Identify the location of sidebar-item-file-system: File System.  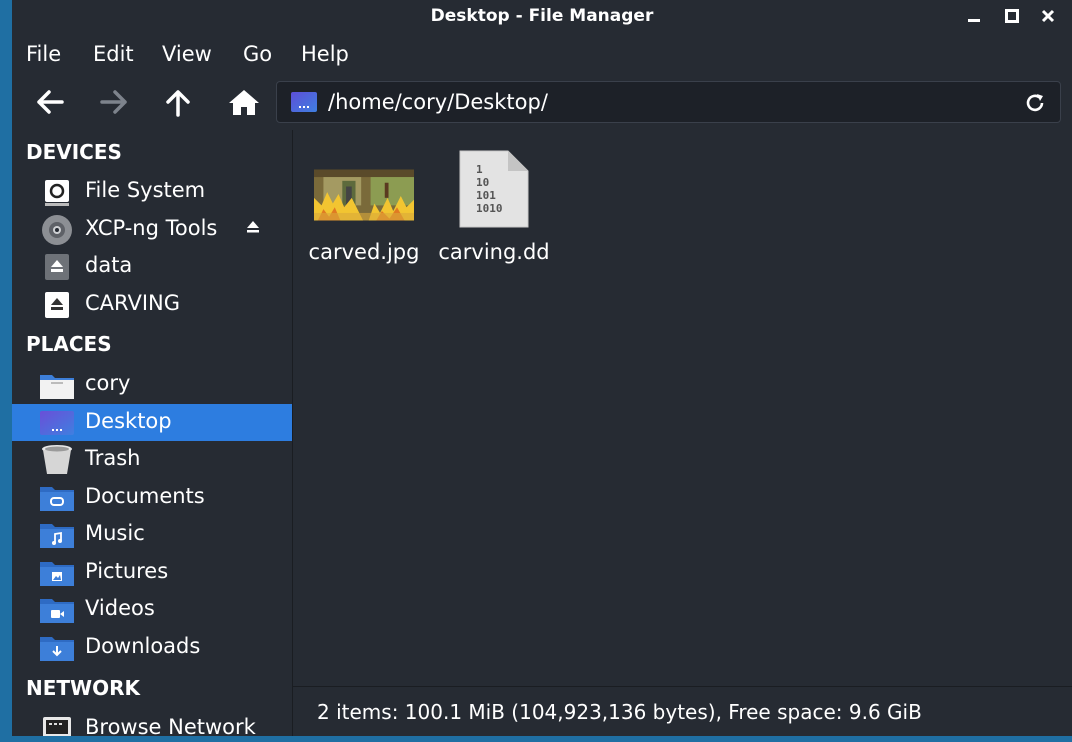
(152, 191).